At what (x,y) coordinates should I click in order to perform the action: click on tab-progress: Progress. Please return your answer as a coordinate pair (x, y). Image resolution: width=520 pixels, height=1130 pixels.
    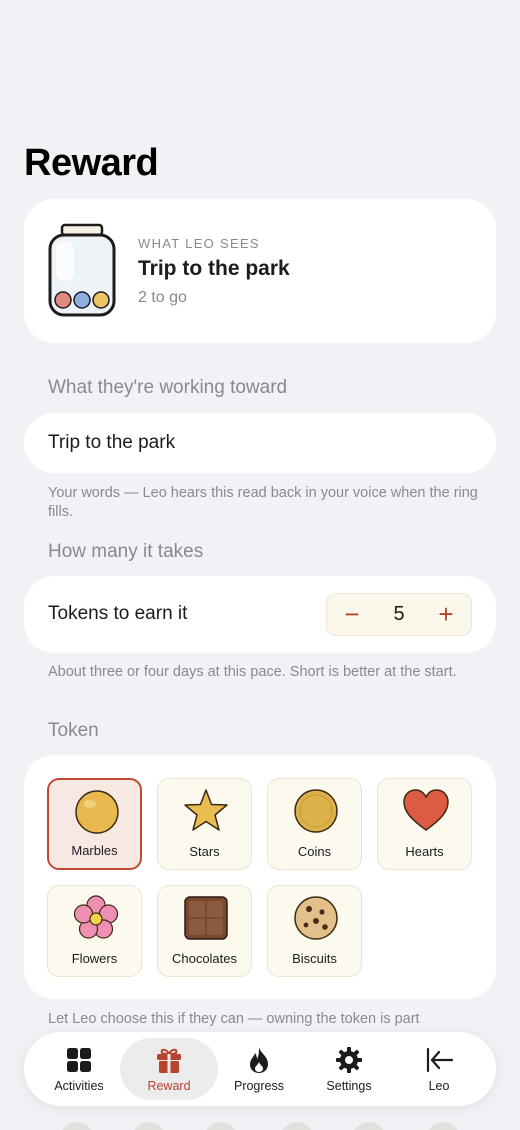
    Looking at the image, I should click on (259, 1069).